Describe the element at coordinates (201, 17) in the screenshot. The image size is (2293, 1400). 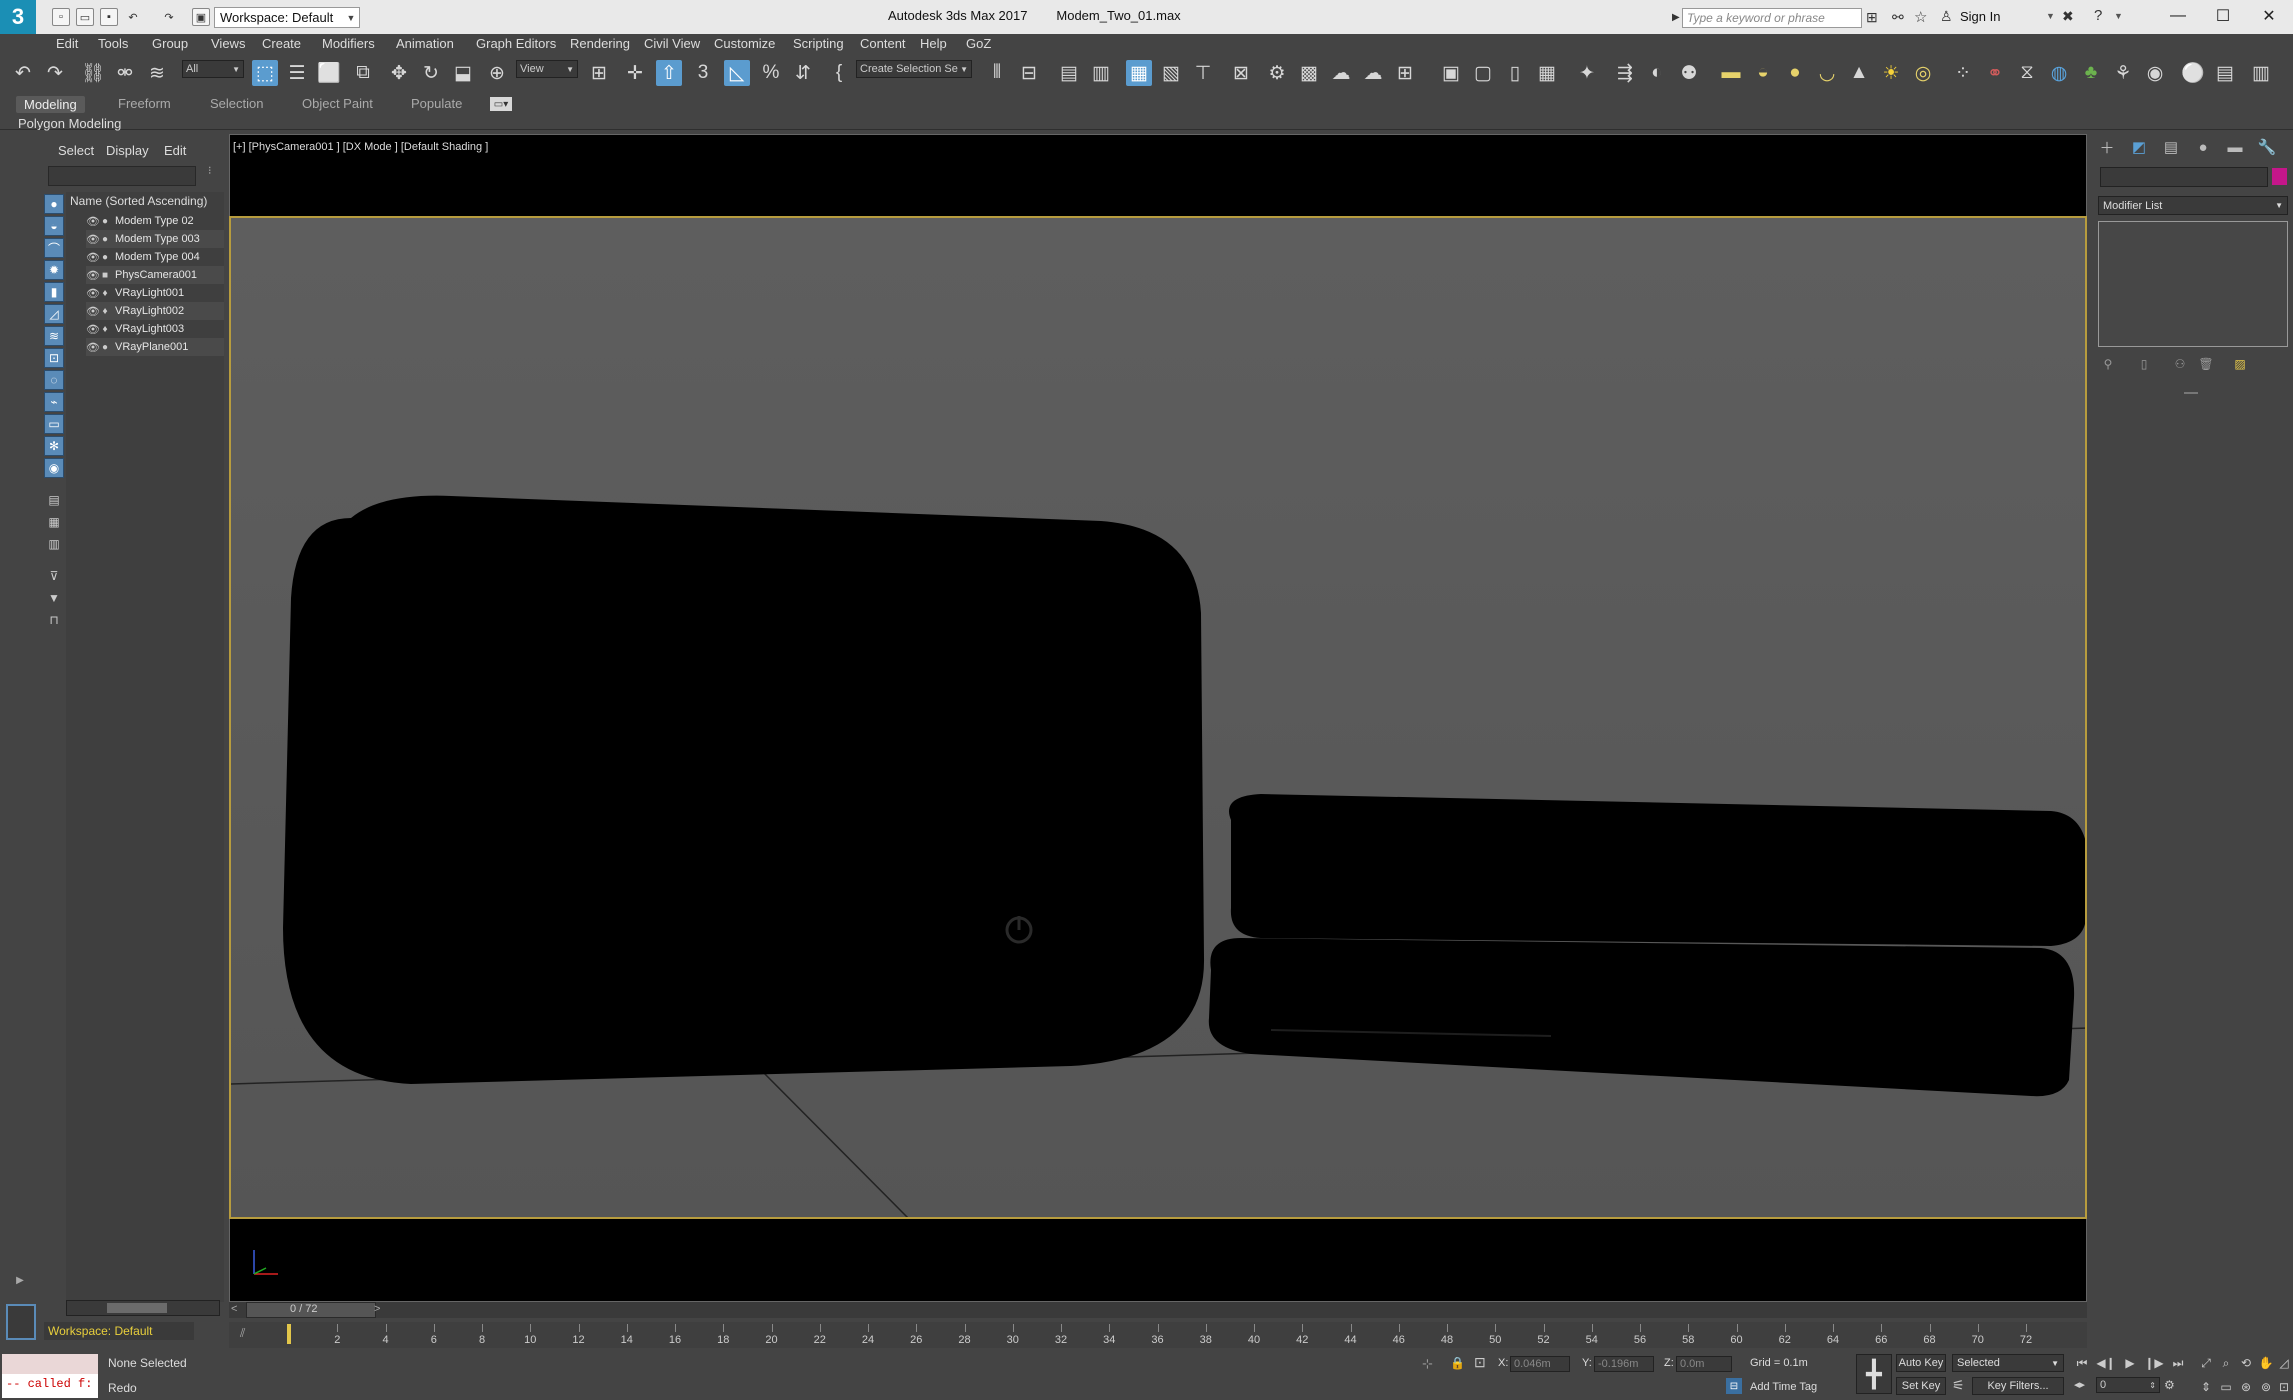
I see `project-folder-icon: ▣` at that location.